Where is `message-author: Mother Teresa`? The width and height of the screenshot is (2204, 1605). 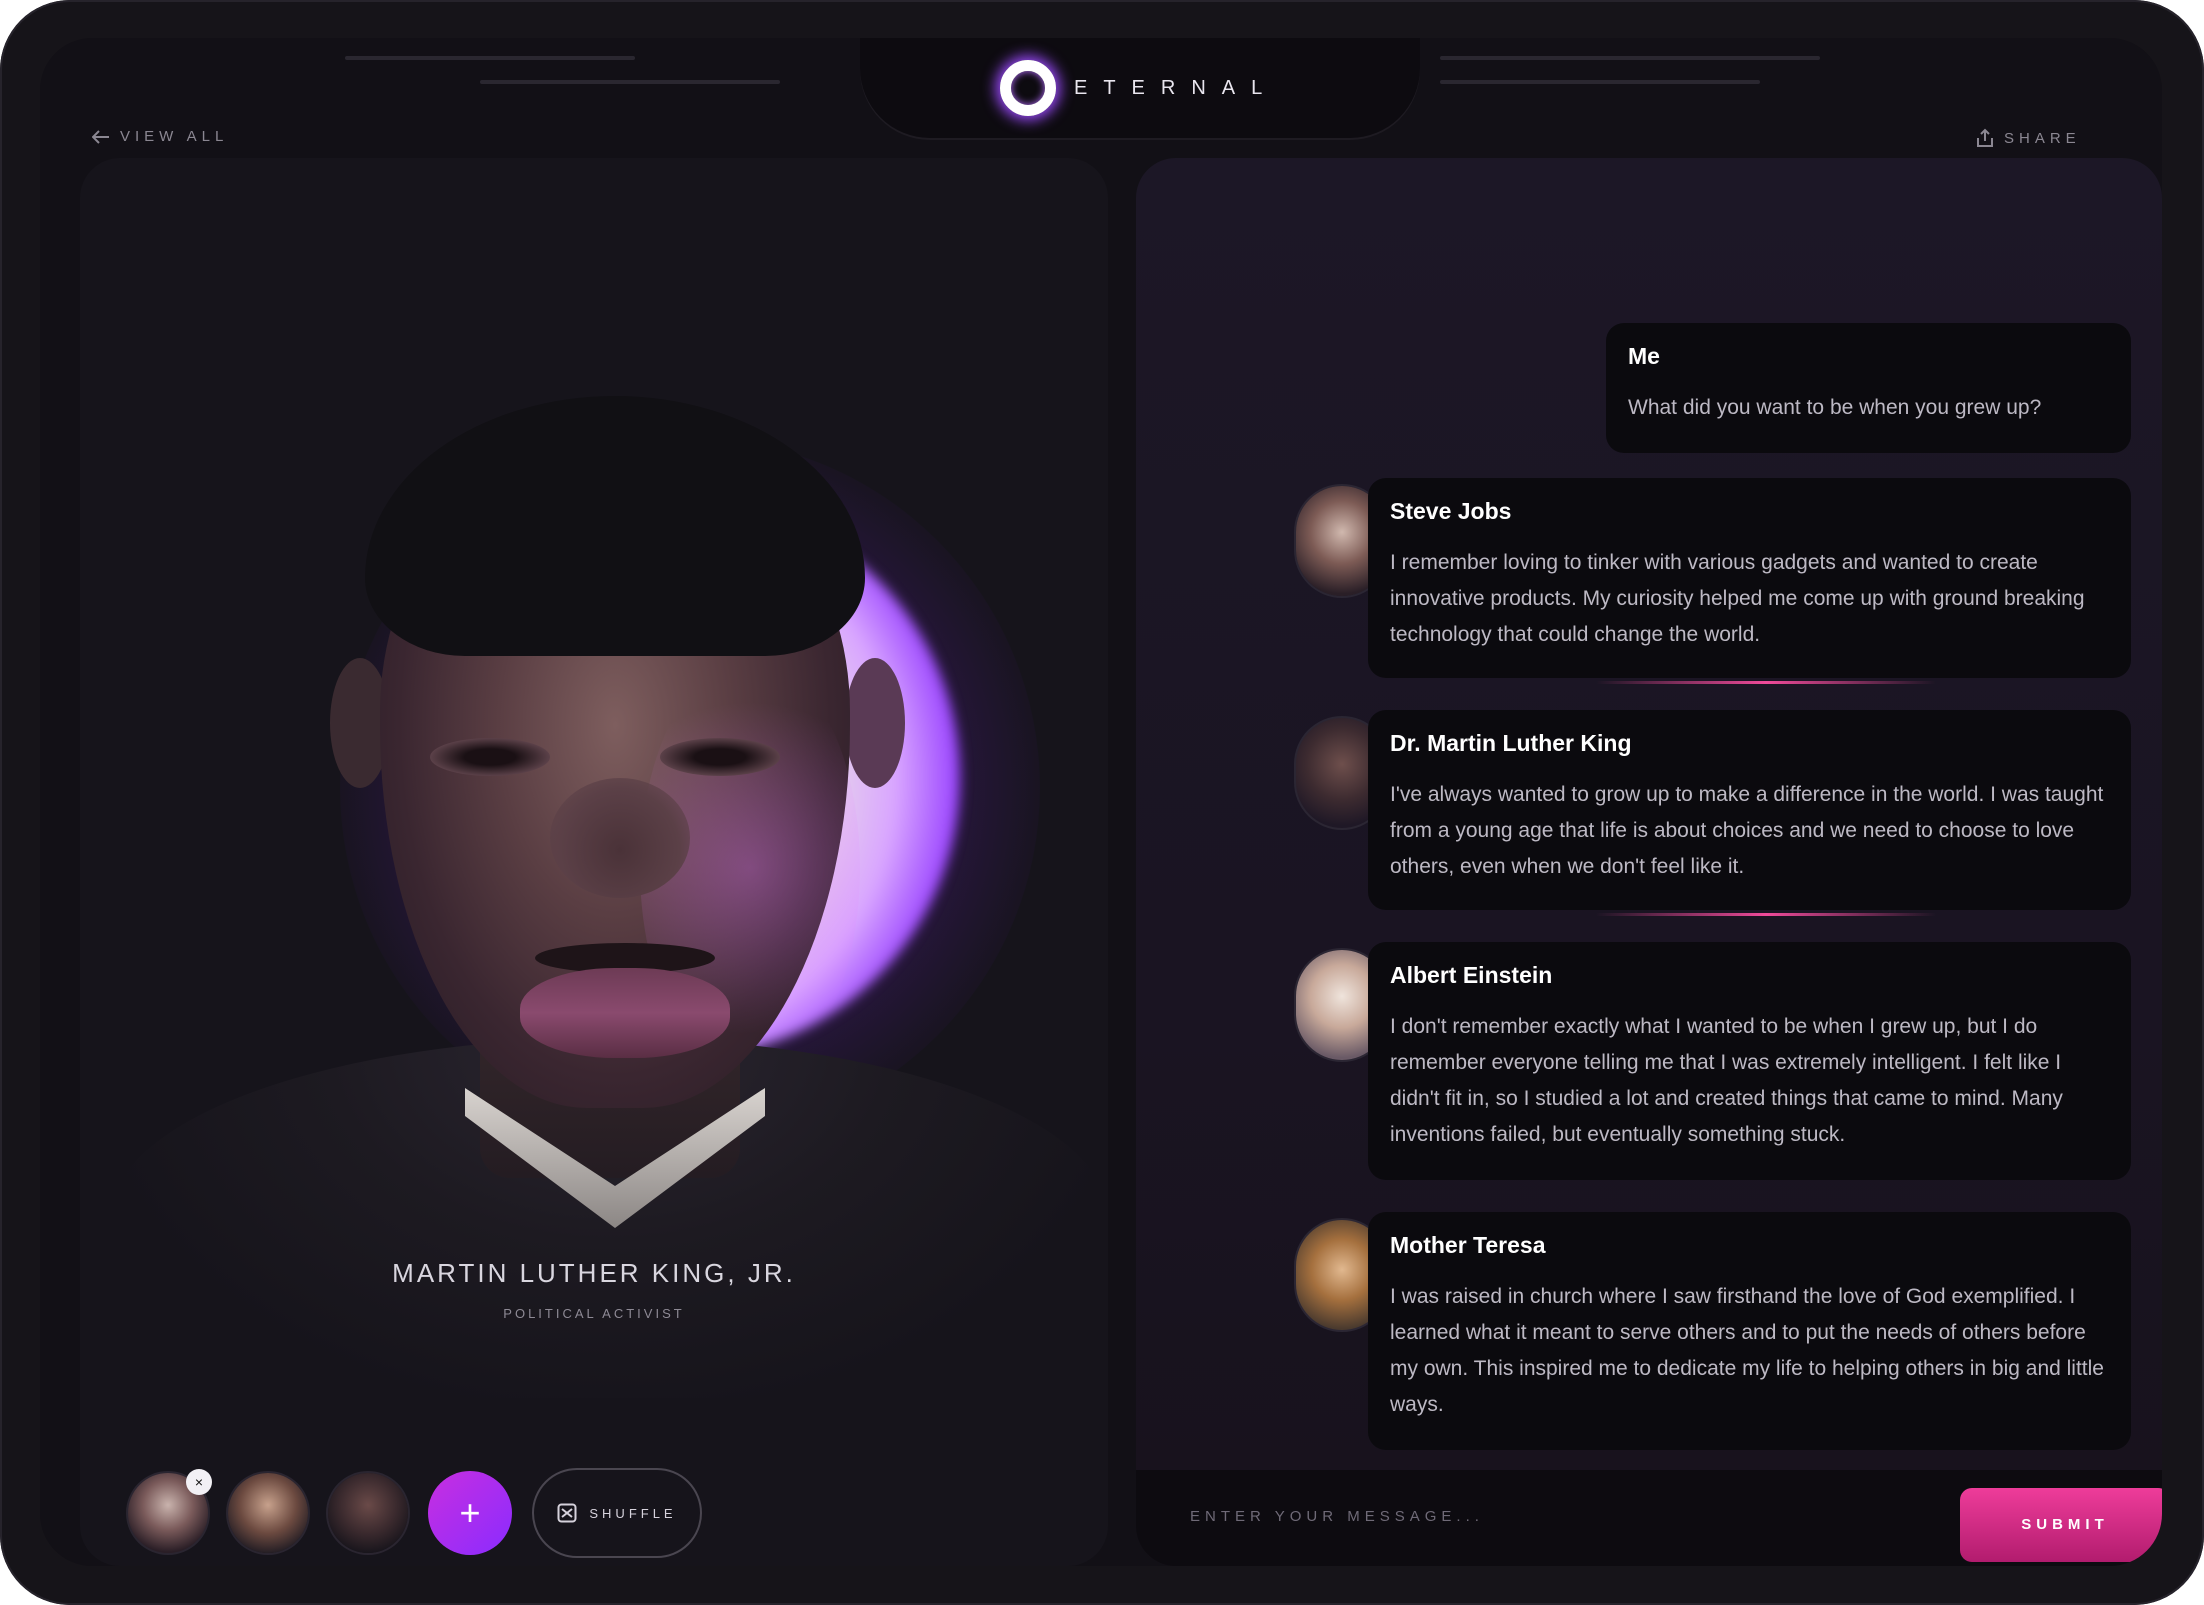
message-author: Mother Teresa is located at coordinates (1468, 1245).